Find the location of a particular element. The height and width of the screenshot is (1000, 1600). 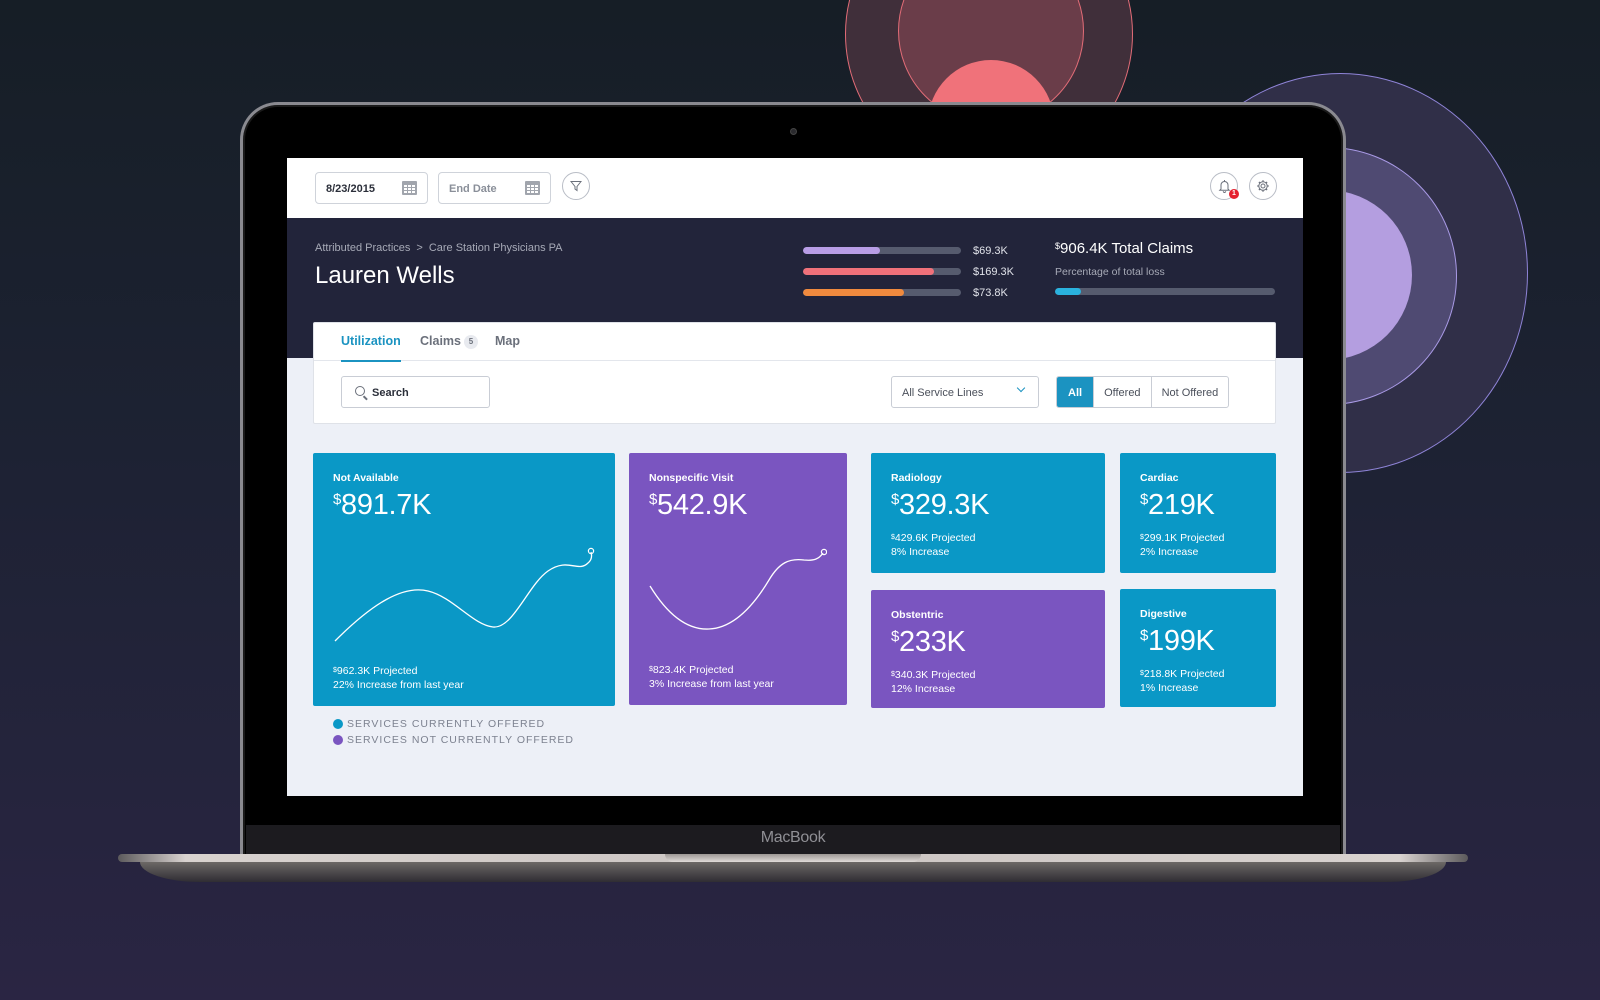

card-footer: $429.6K Projected 8% Increase is located at coordinates (988, 545).